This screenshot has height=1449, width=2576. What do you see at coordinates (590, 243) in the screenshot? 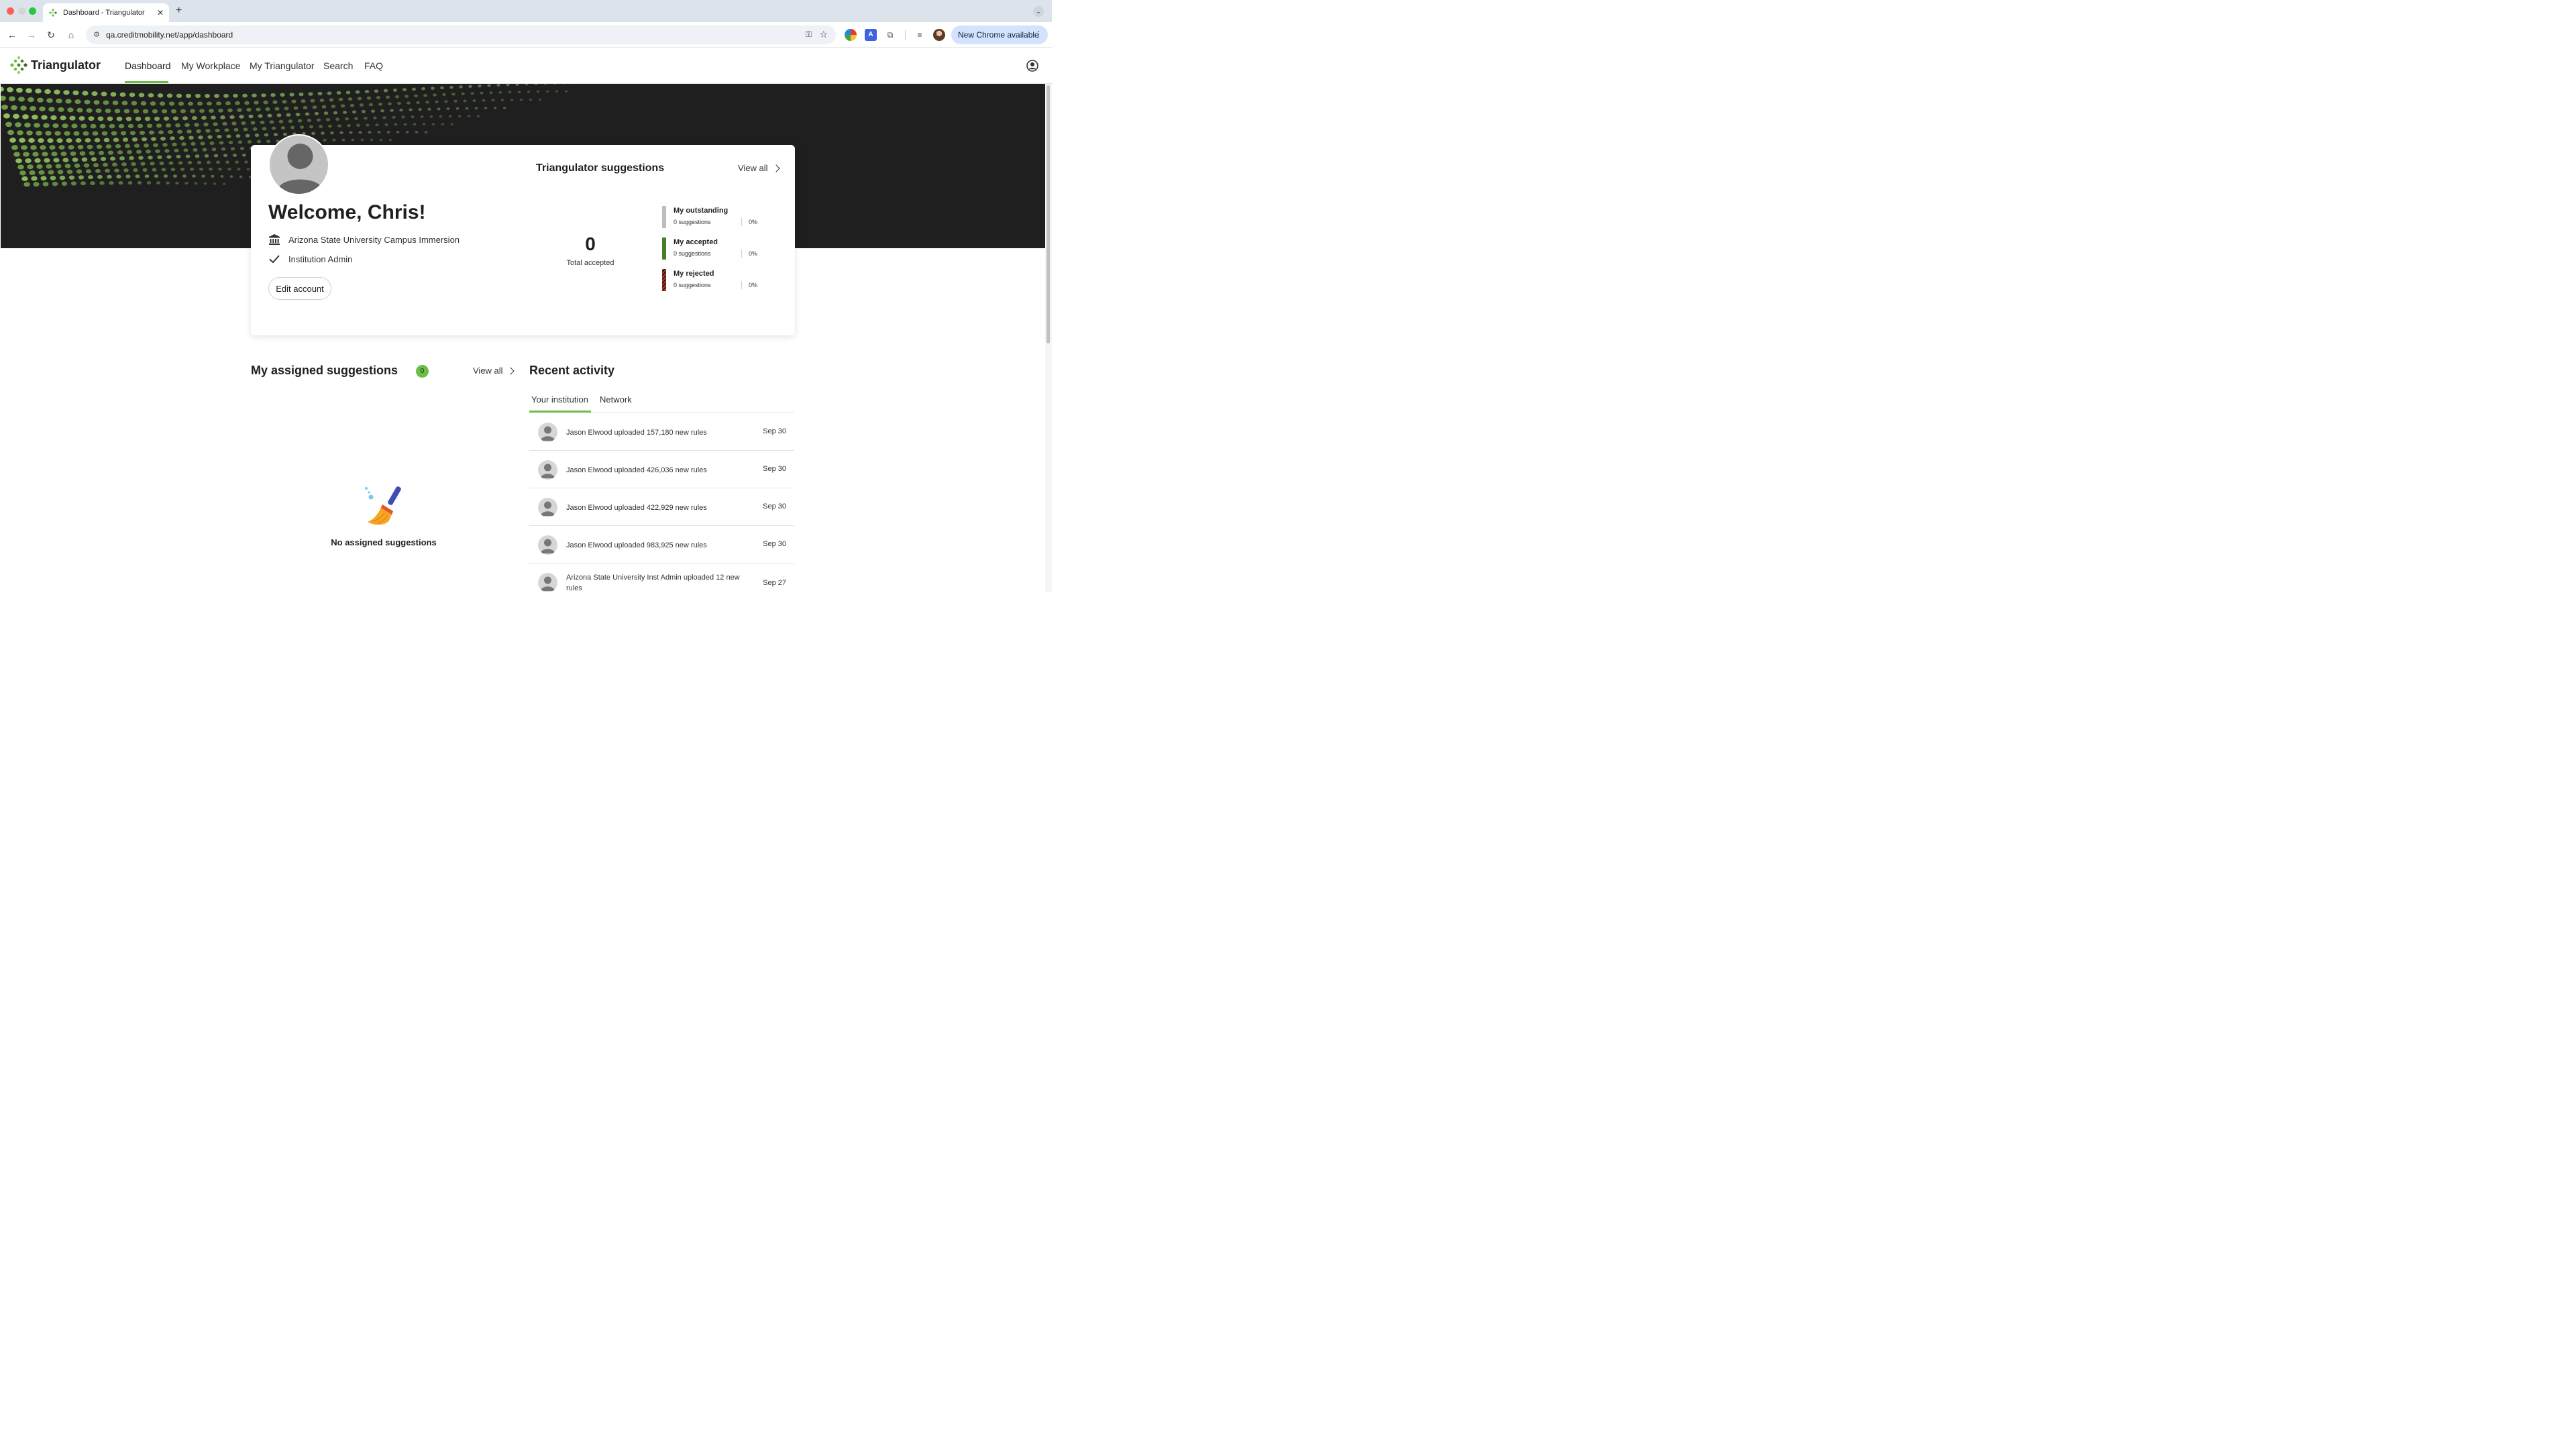
I see `total-accepted-value: 0` at bounding box center [590, 243].